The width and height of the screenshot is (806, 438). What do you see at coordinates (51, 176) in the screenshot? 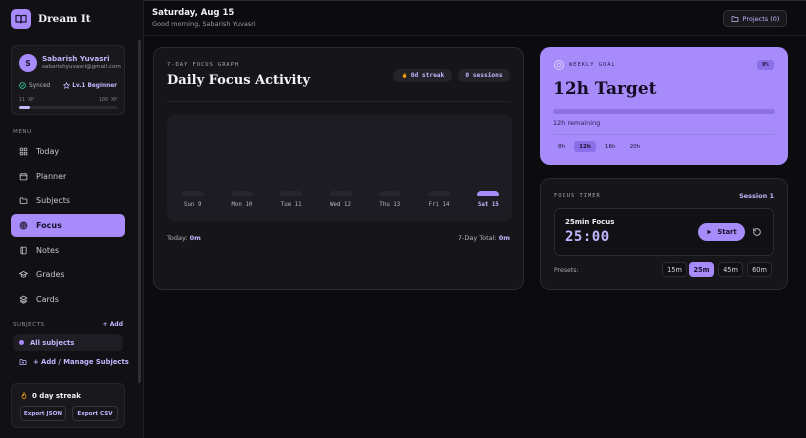
I see `nav-item-label: Planner` at bounding box center [51, 176].